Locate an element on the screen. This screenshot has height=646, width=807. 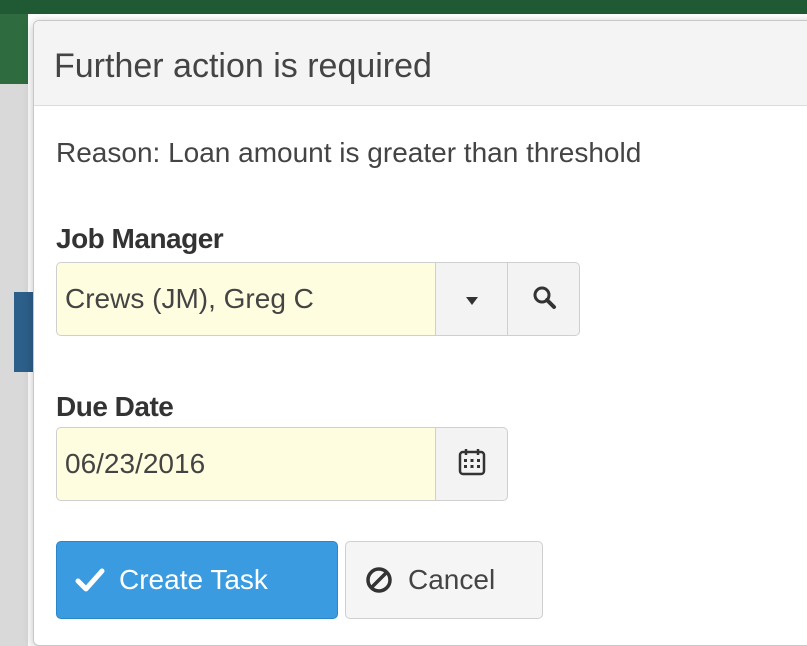
create-task-label: Create Task is located at coordinates (193, 579).